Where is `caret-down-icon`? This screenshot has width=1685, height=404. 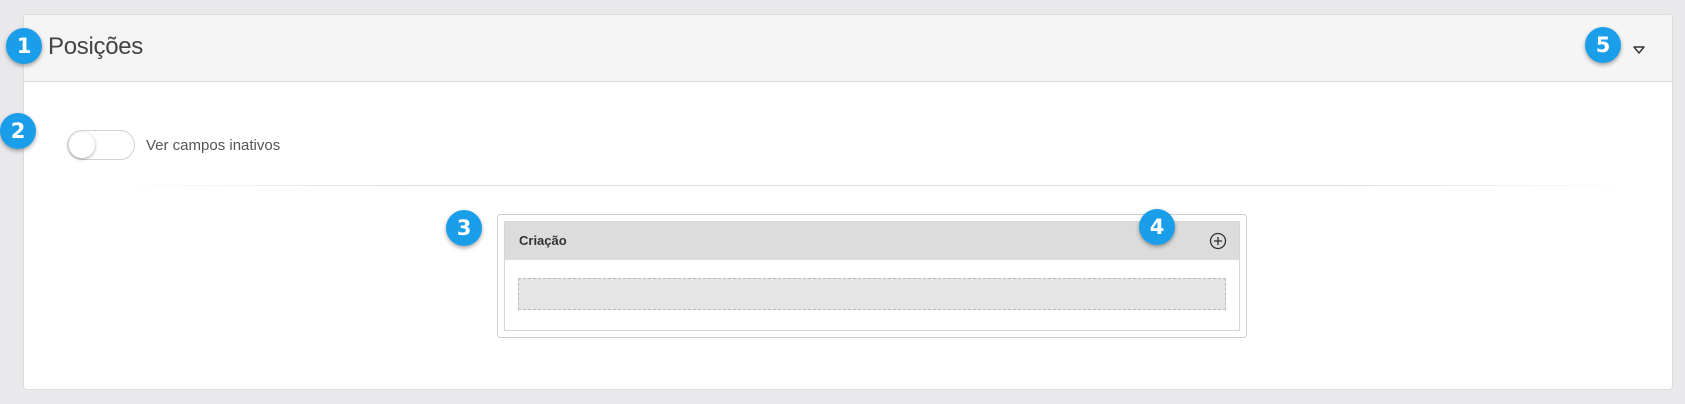 caret-down-icon is located at coordinates (1639, 50).